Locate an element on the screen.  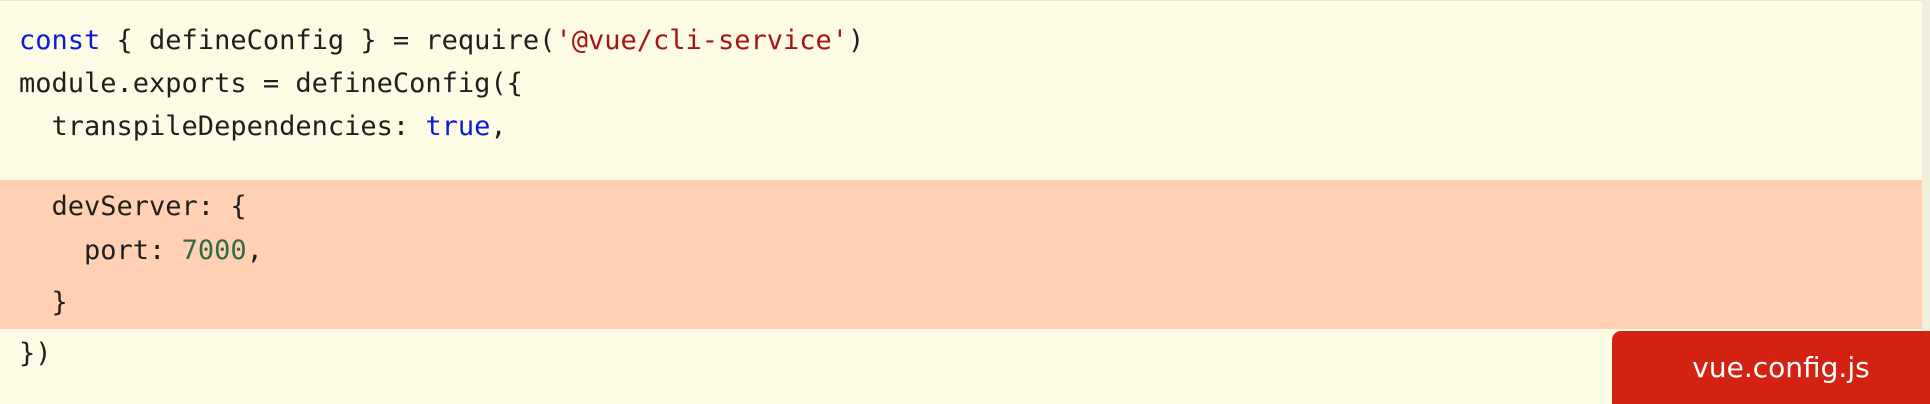
code-text: } is located at coordinates (43, 302).